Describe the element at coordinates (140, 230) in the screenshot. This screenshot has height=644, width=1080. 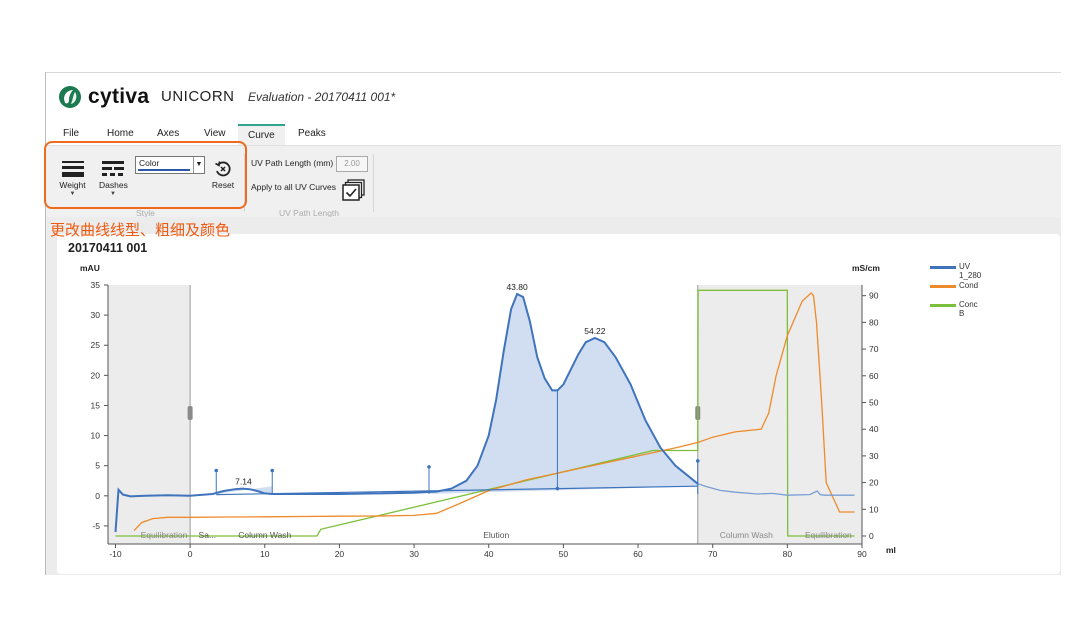
I see `annotation-text: 更改曲线线型、粗细及颜色` at that location.